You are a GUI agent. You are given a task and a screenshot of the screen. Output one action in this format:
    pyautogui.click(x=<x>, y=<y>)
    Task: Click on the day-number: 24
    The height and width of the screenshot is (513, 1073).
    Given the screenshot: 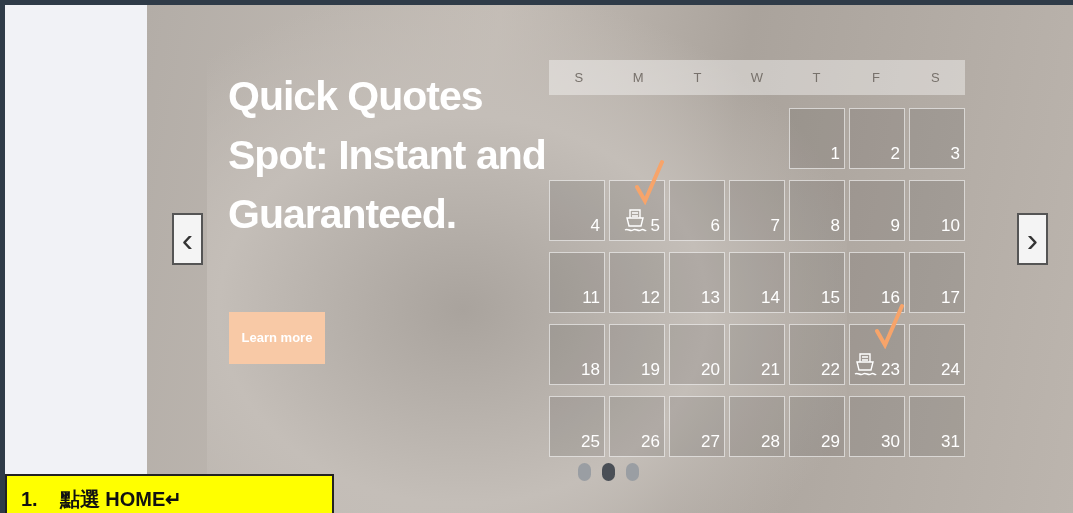 What is the action you would take?
    pyautogui.click(x=950, y=369)
    